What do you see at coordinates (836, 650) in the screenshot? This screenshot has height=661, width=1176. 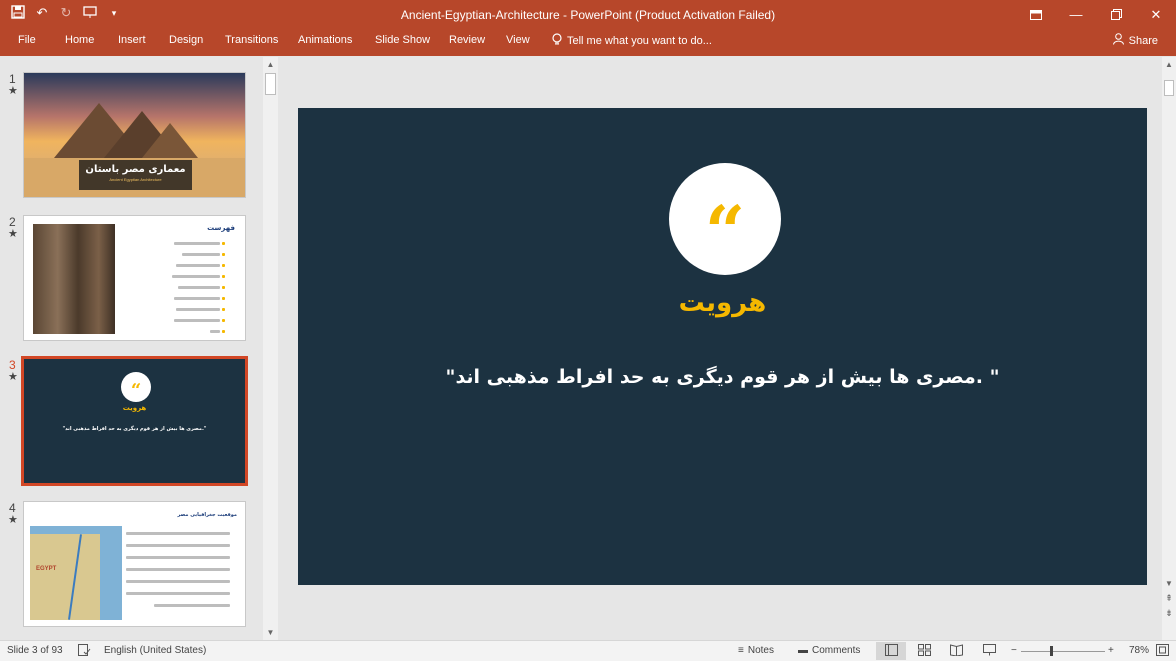 I see `comments-label: Comments` at bounding box center [836, 650].